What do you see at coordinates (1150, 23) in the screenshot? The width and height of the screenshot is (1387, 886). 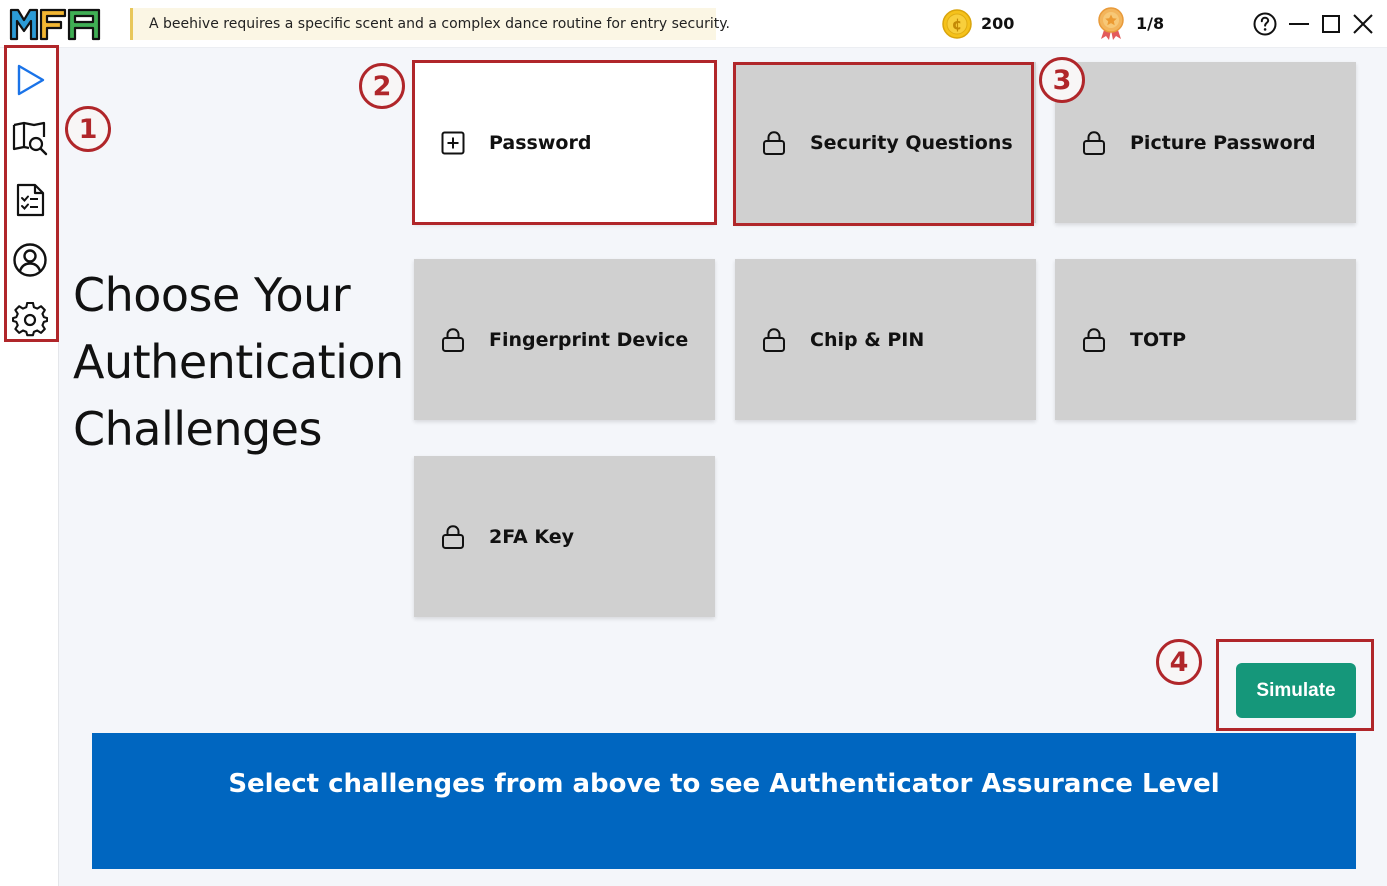 I see `progress-count: 1/8` at bounding box center [1150, 23].